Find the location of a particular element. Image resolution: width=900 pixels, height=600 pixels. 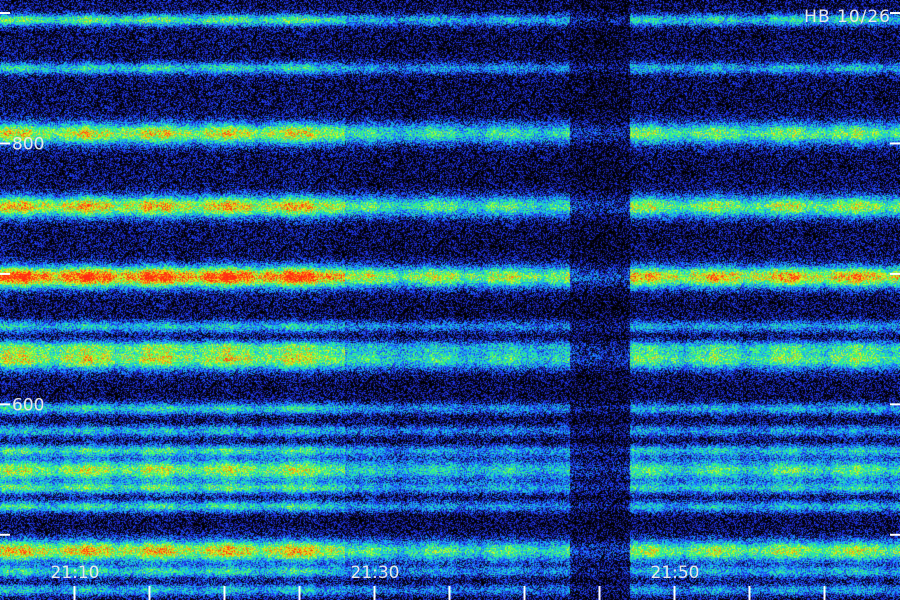

x-axis-ticks: 21:10 21:30 21:50 is located at coordinates (438, 581).